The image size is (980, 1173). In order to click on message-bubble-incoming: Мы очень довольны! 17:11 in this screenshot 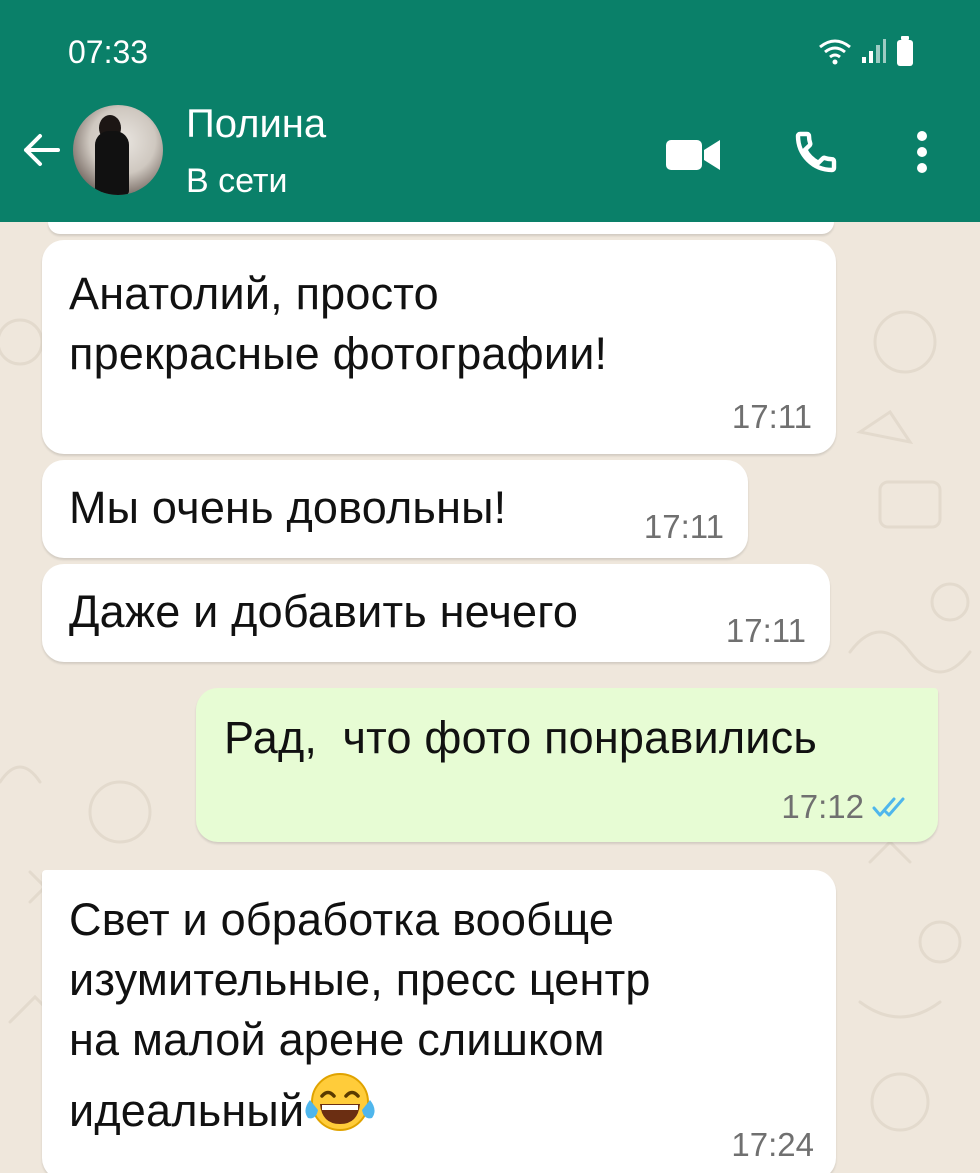, I will do `click(395, 509)`.